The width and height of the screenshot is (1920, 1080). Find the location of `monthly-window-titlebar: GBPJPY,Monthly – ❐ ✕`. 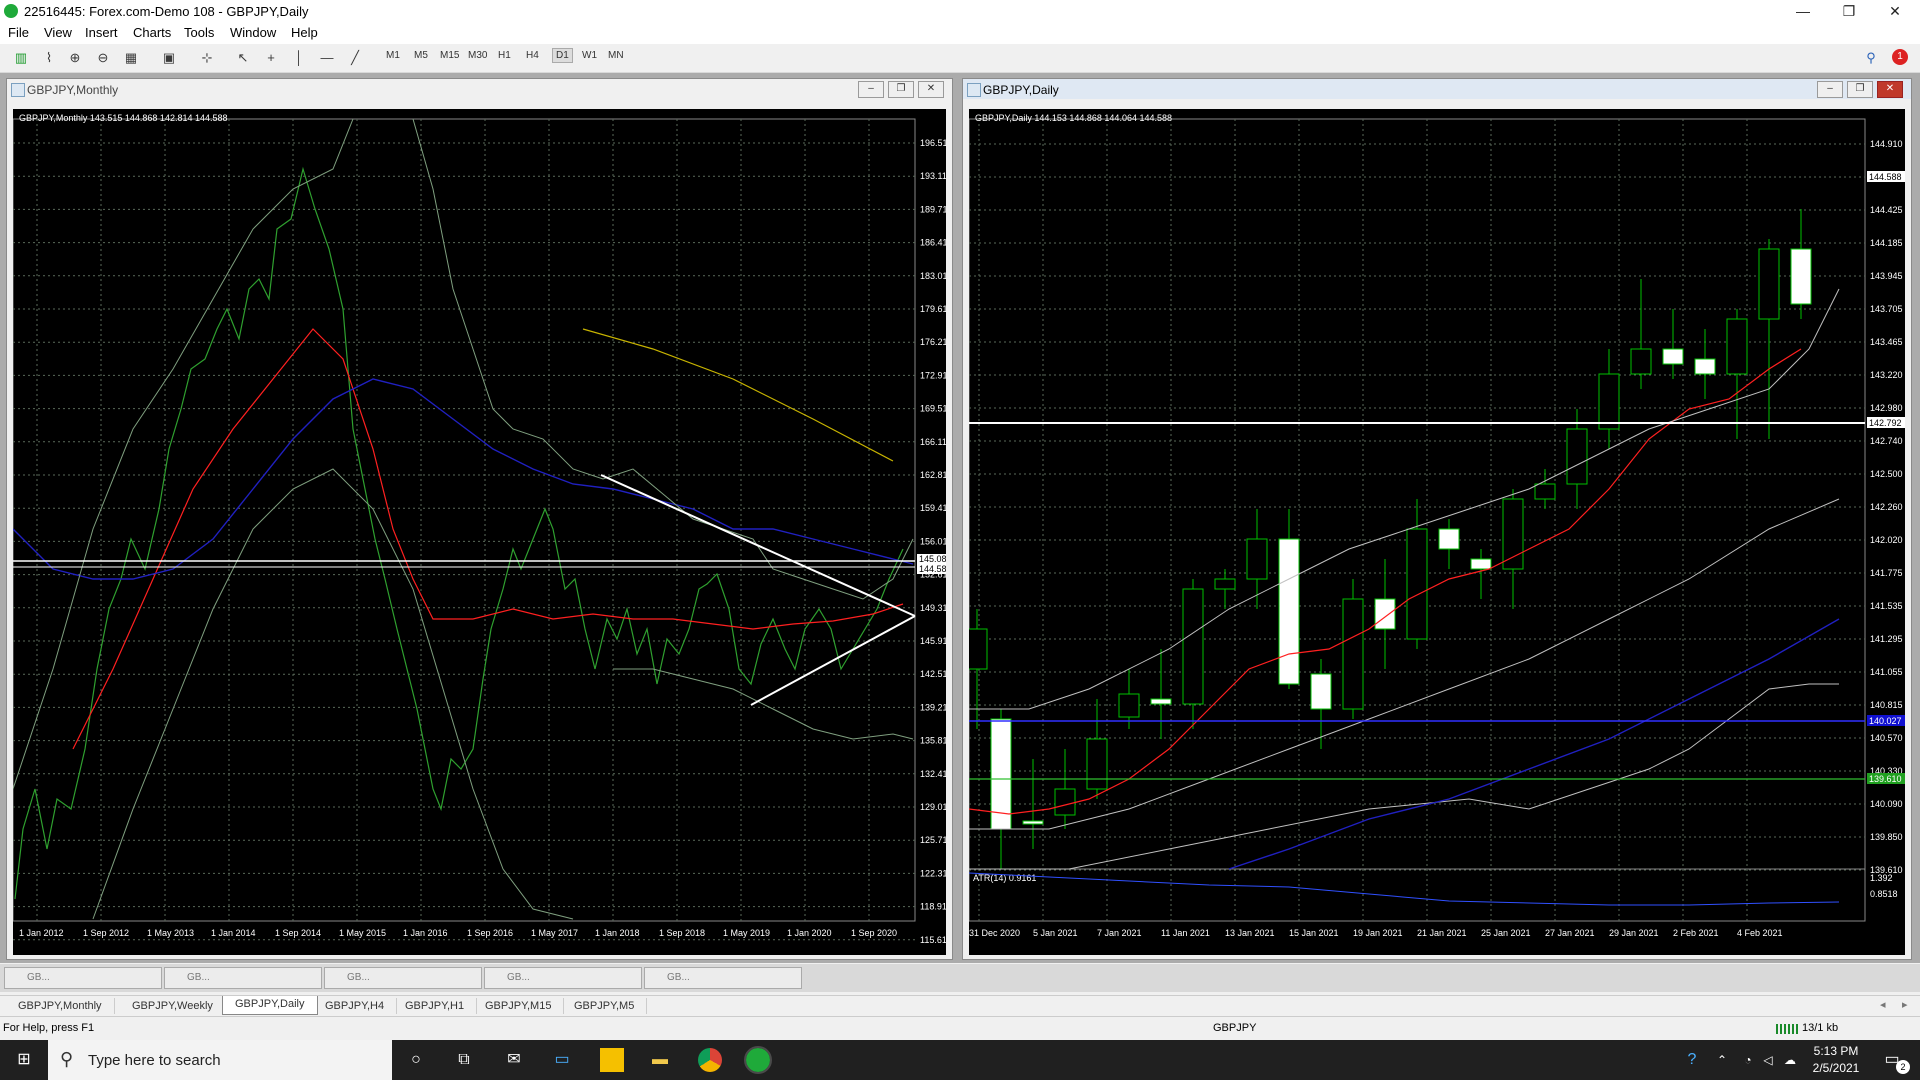

monthly-window-titlebar: GBPJPY,Monthly – ❐ ✕ is located at coordinates (479, 89).